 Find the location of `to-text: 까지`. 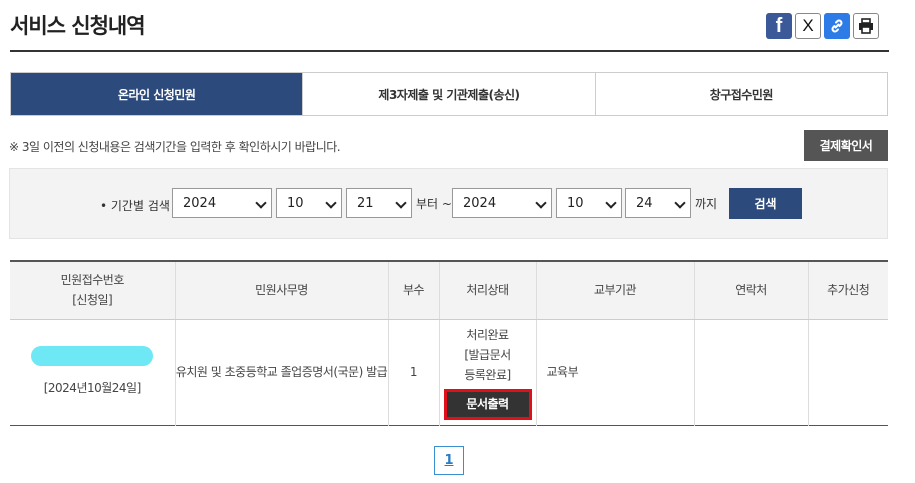

to-text: 까지 is located at coordinates (706, 204).